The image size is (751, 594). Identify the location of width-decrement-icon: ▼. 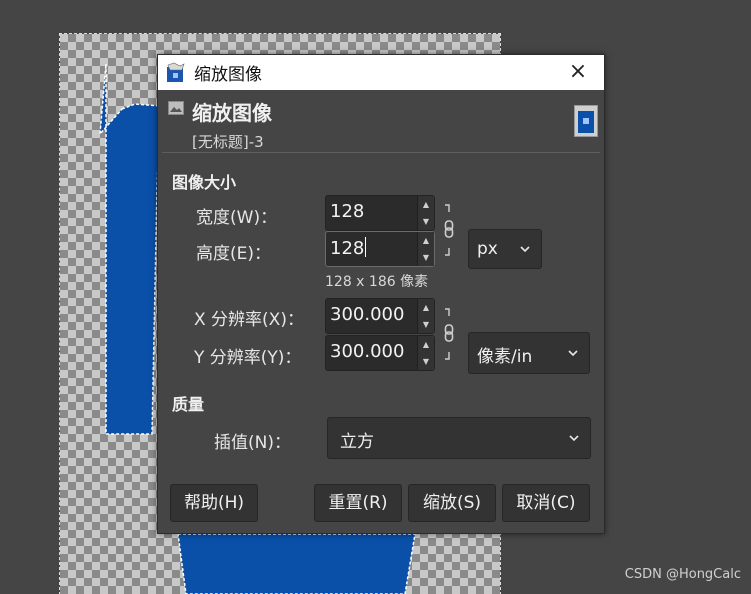
(426, 221).